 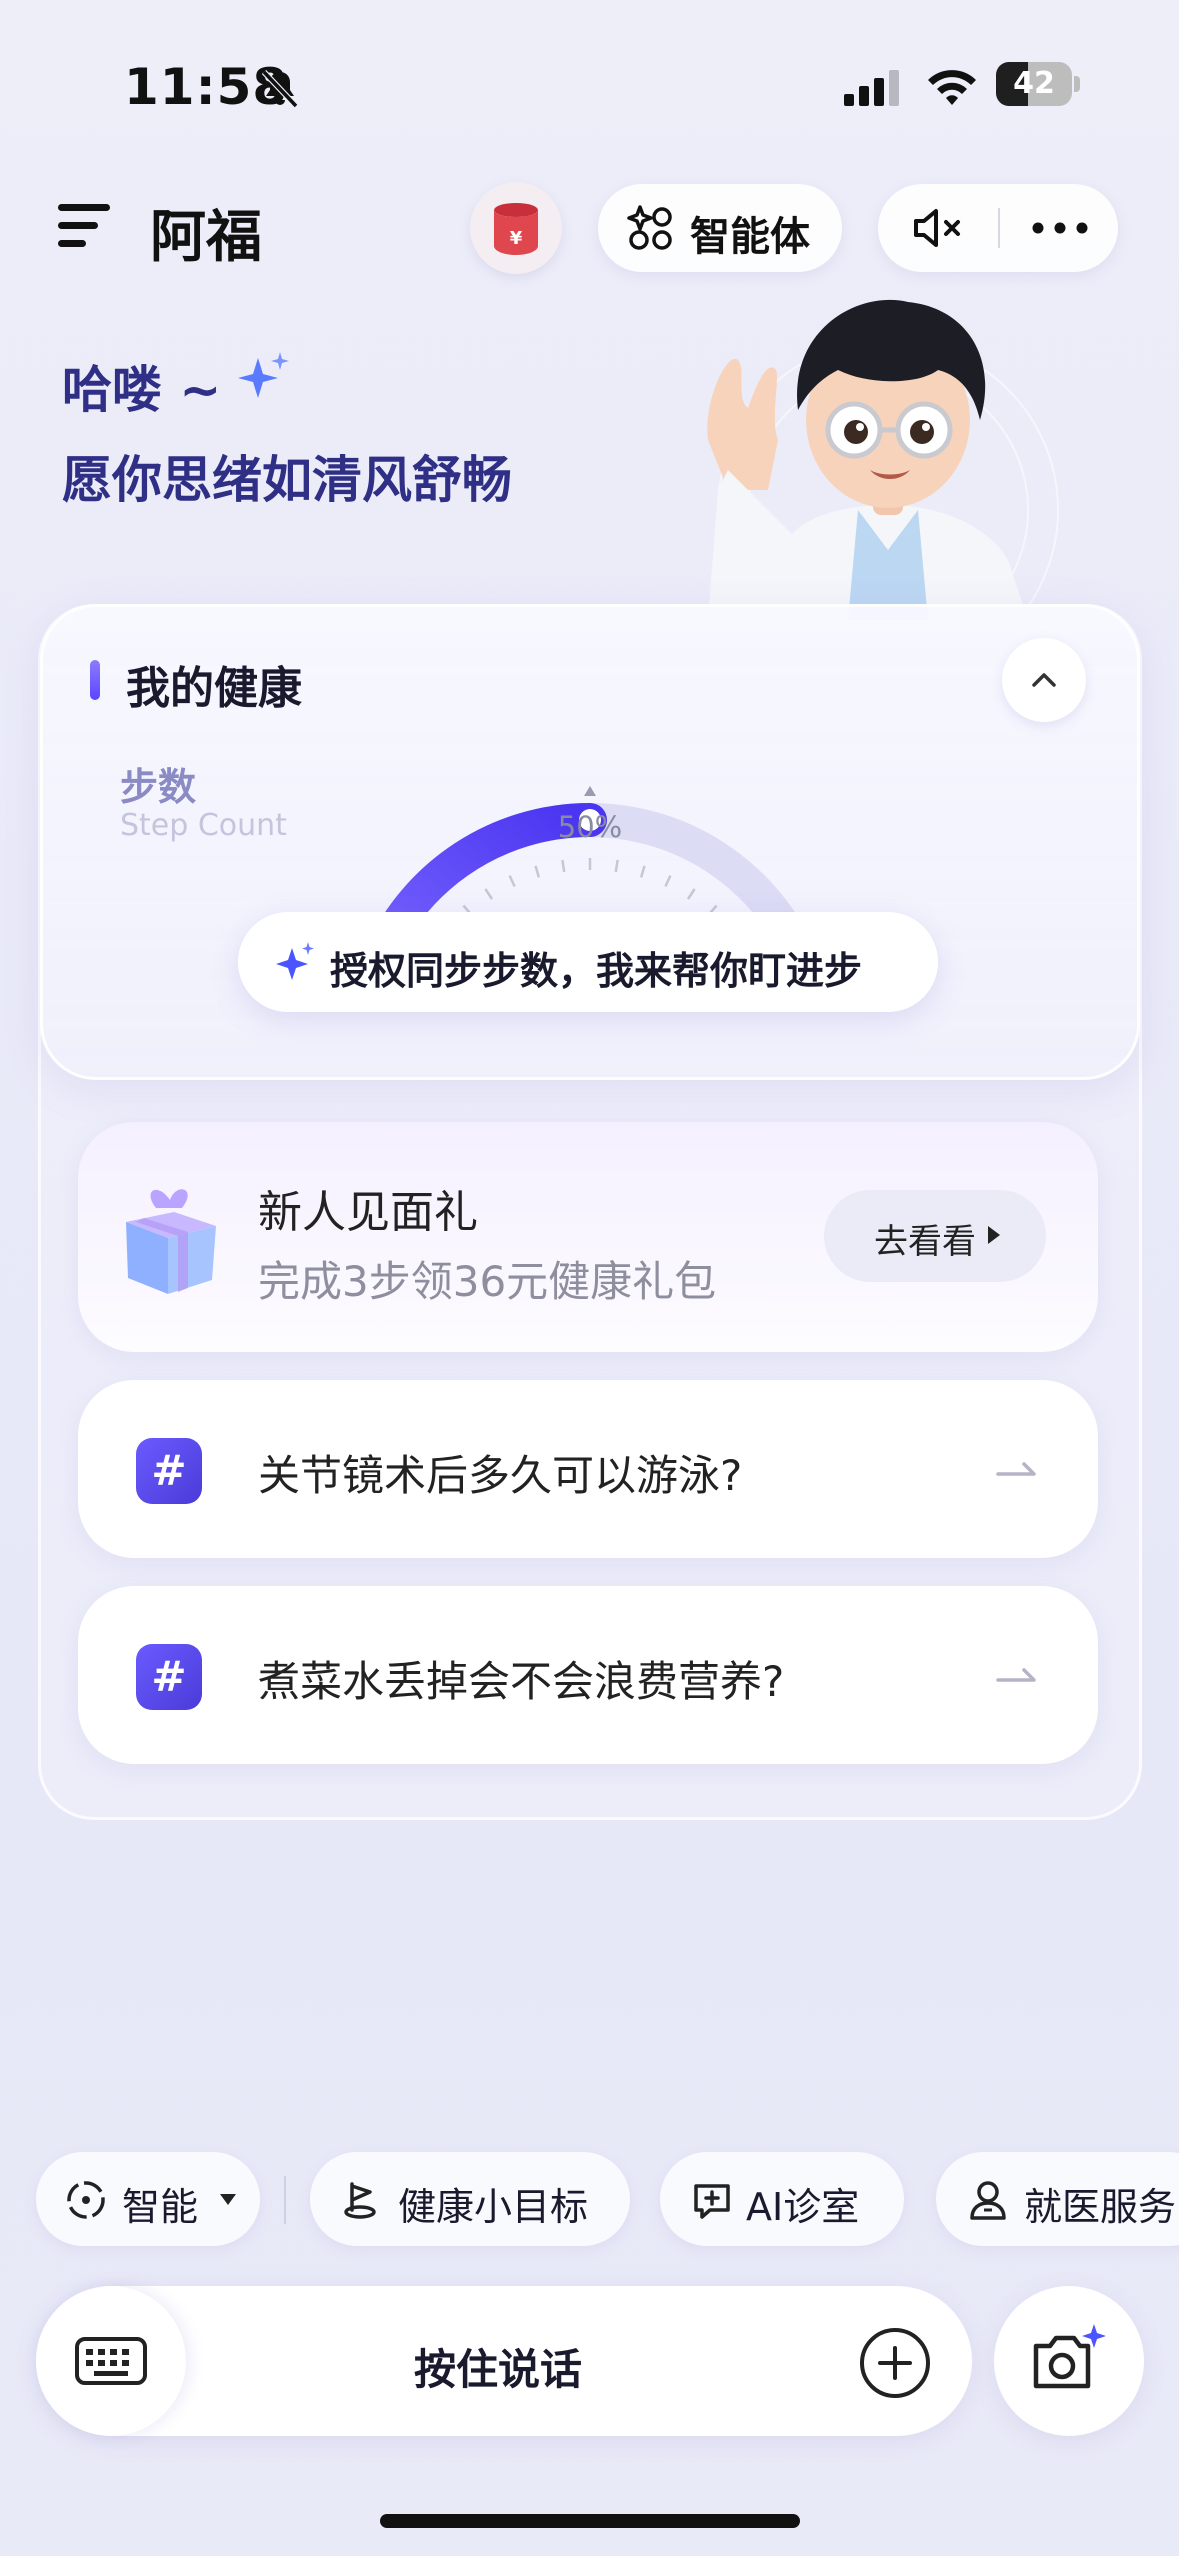 I want to click on coin-jar-button: ¥, so click(x=516, y=228).